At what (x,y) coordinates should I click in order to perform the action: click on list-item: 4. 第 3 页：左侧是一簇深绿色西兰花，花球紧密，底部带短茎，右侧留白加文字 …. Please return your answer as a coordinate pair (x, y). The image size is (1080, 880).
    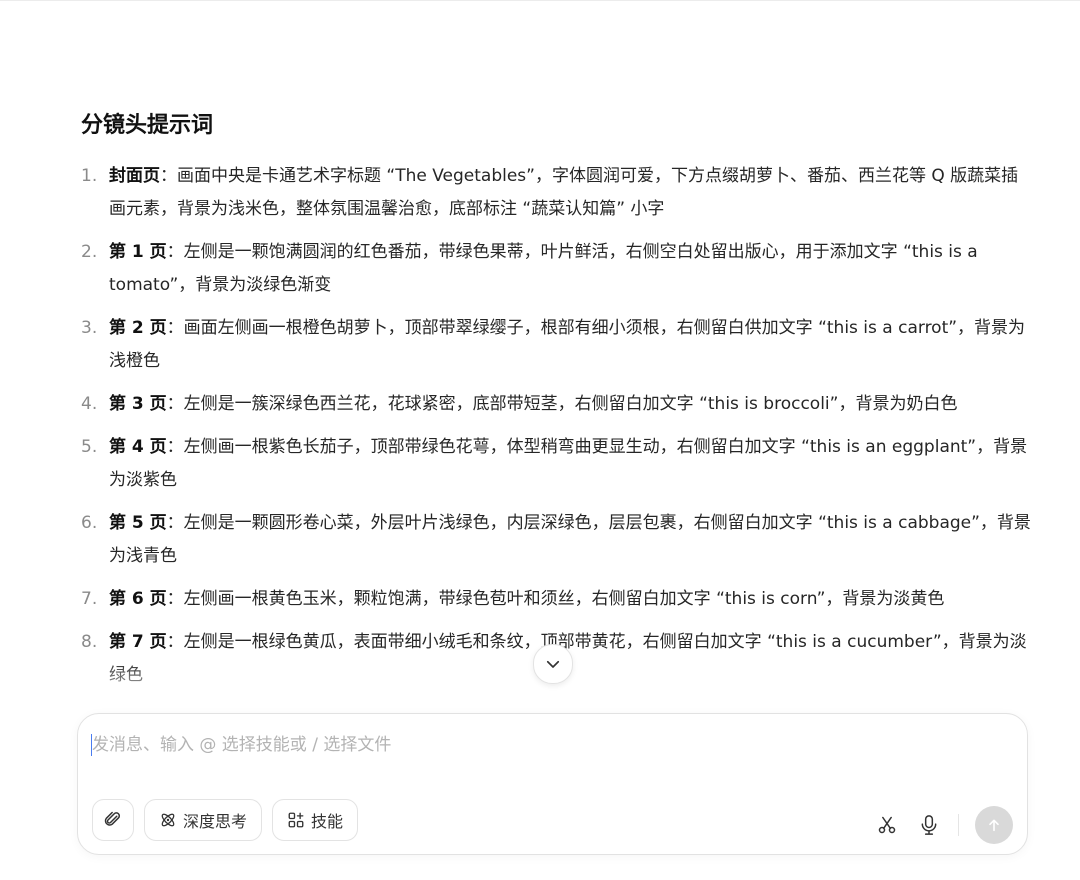
    Looking at the image, I should click on (556, 404).